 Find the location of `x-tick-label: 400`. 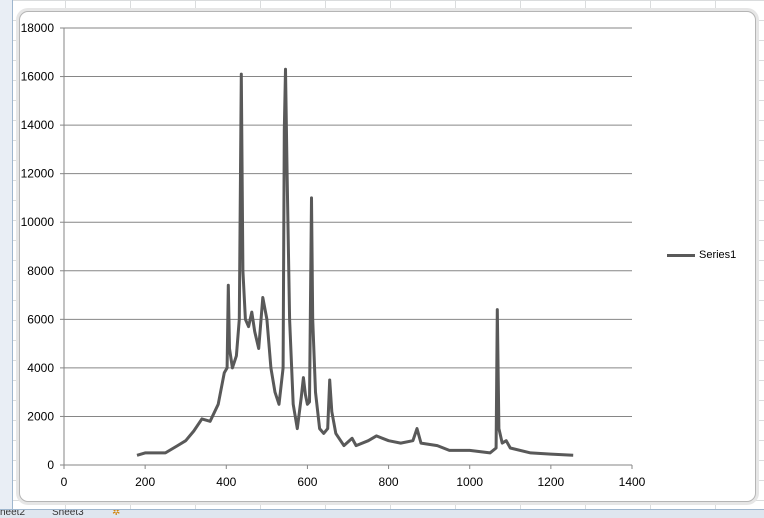

x-tick-label: 400 is located at coordinates (226, 482).